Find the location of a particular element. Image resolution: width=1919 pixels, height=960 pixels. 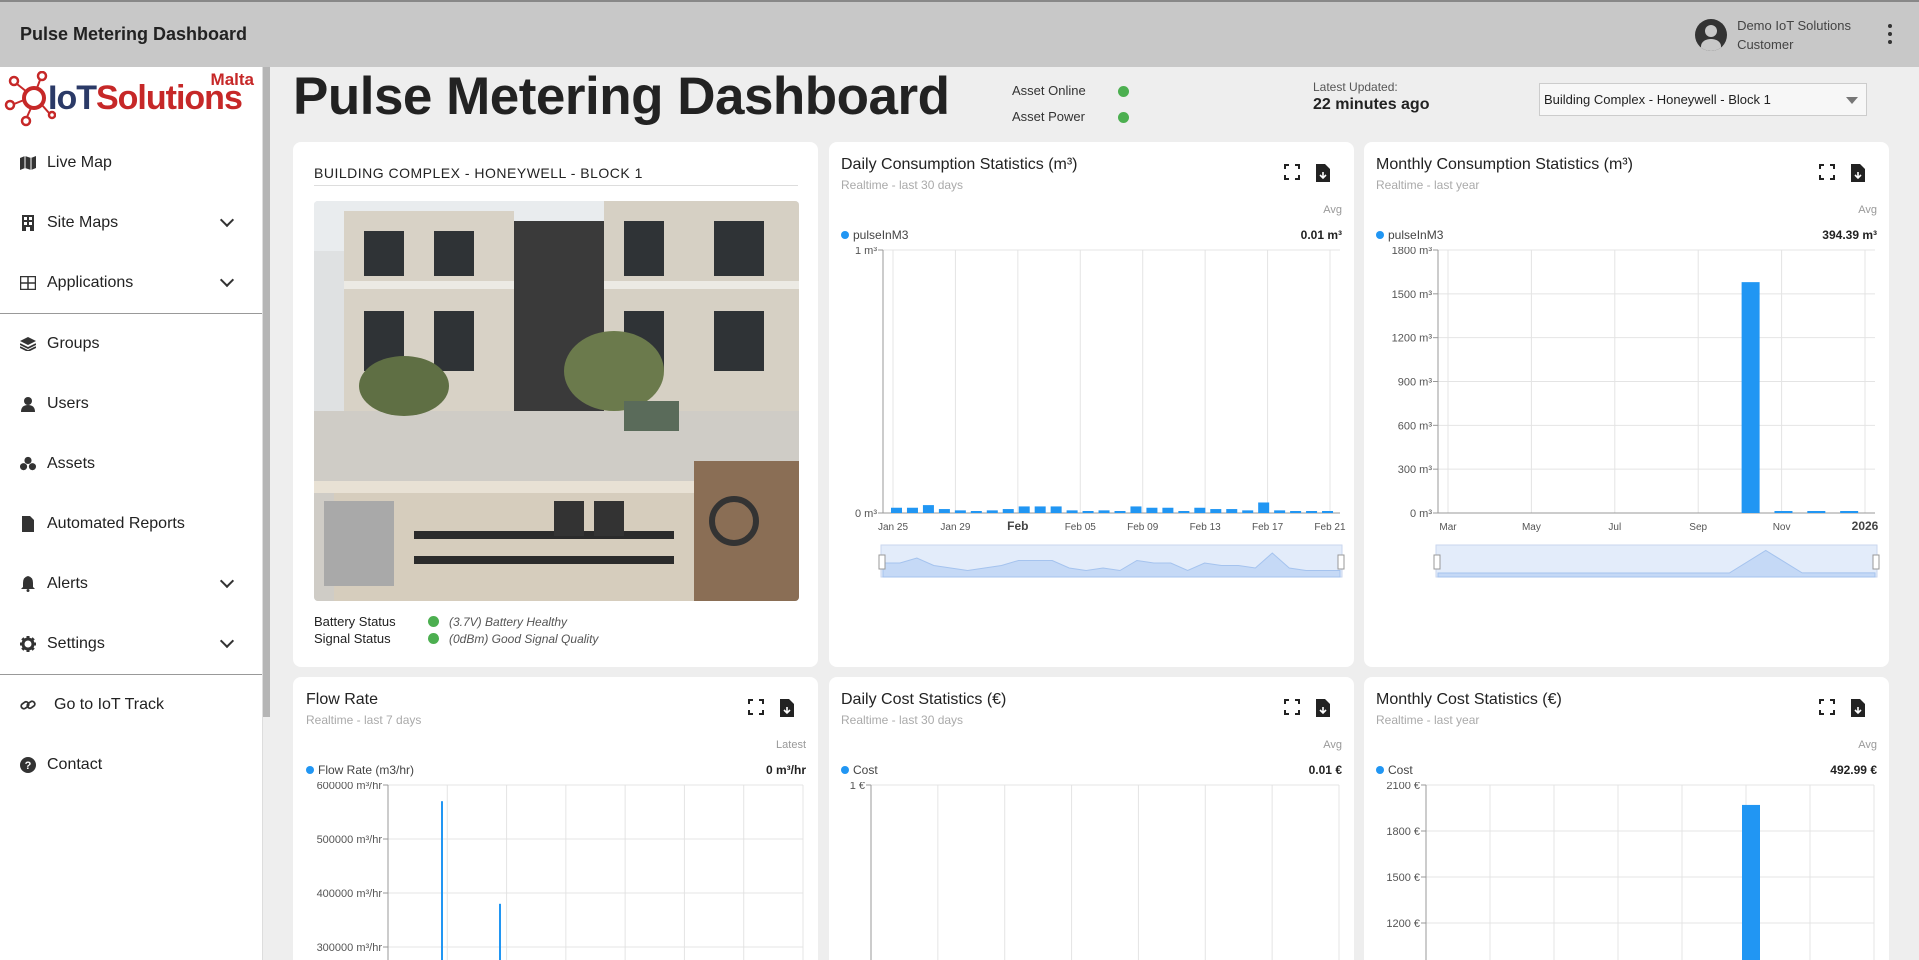

sidebar-item-automated-reports: Automated Reports is located at coordinates (131, 524).